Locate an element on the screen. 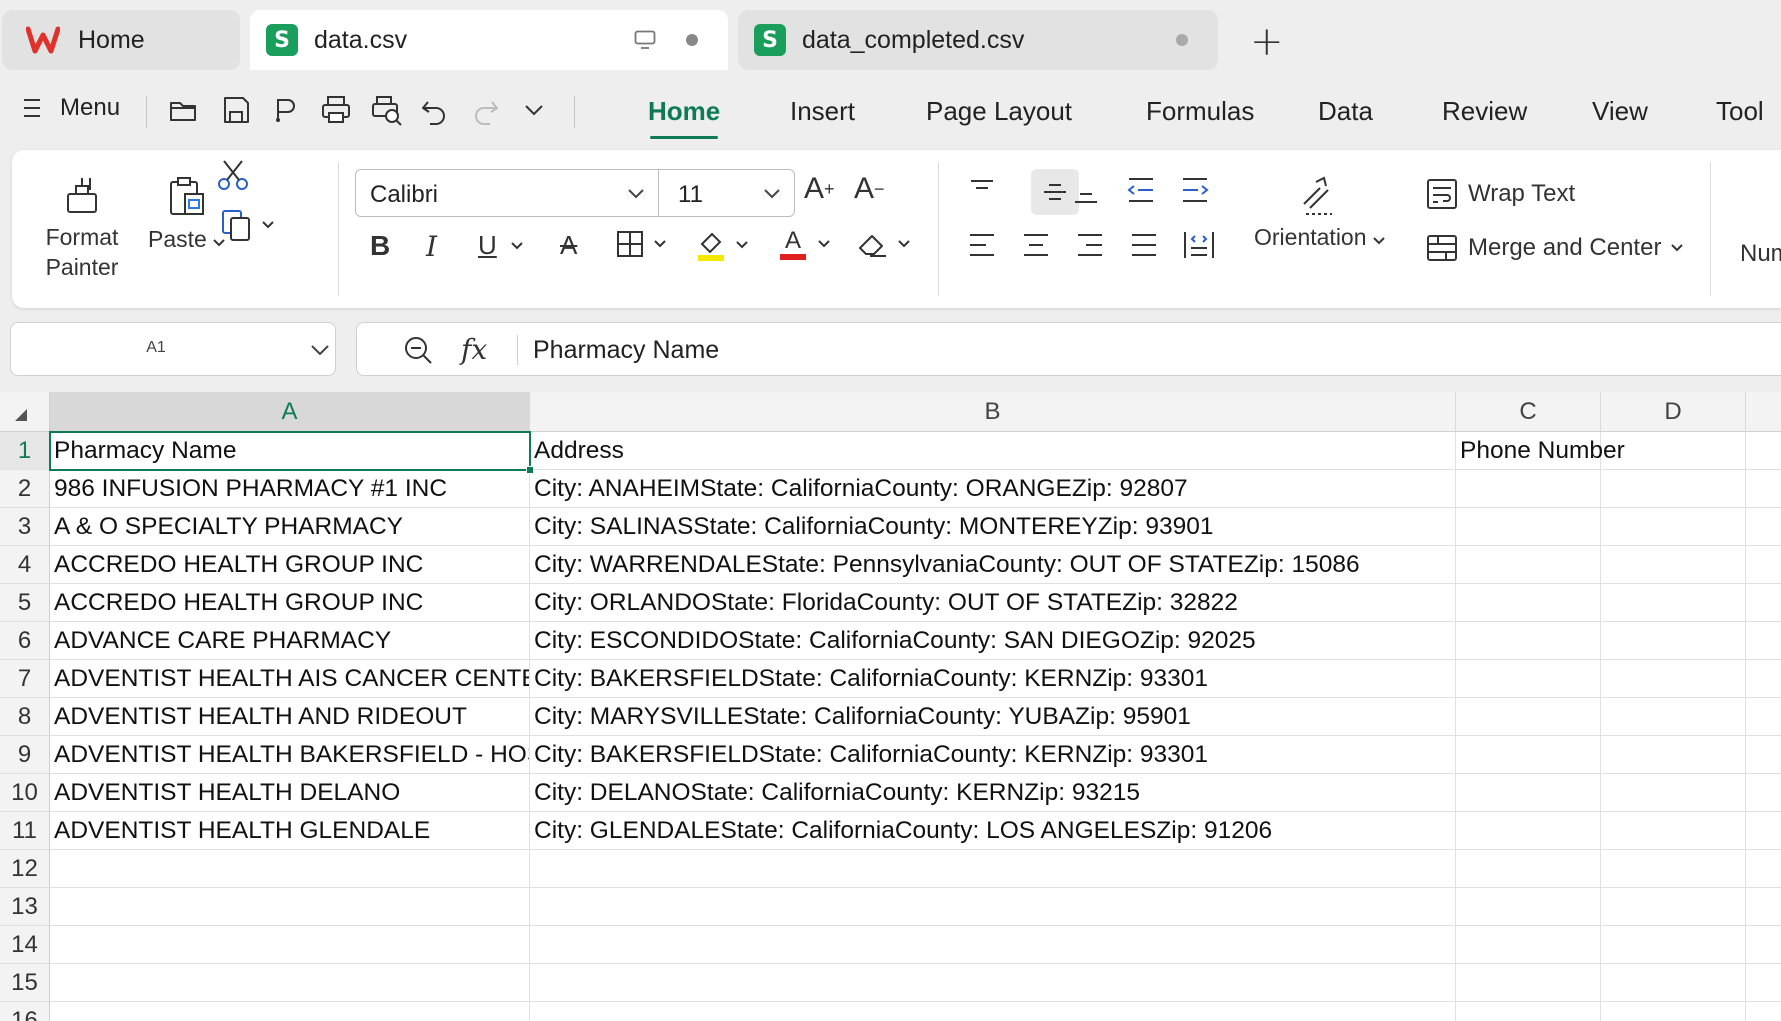 The height and width of the screenshot is (1021, 1781). cell-d13 is located at coordinates (1673, 907).